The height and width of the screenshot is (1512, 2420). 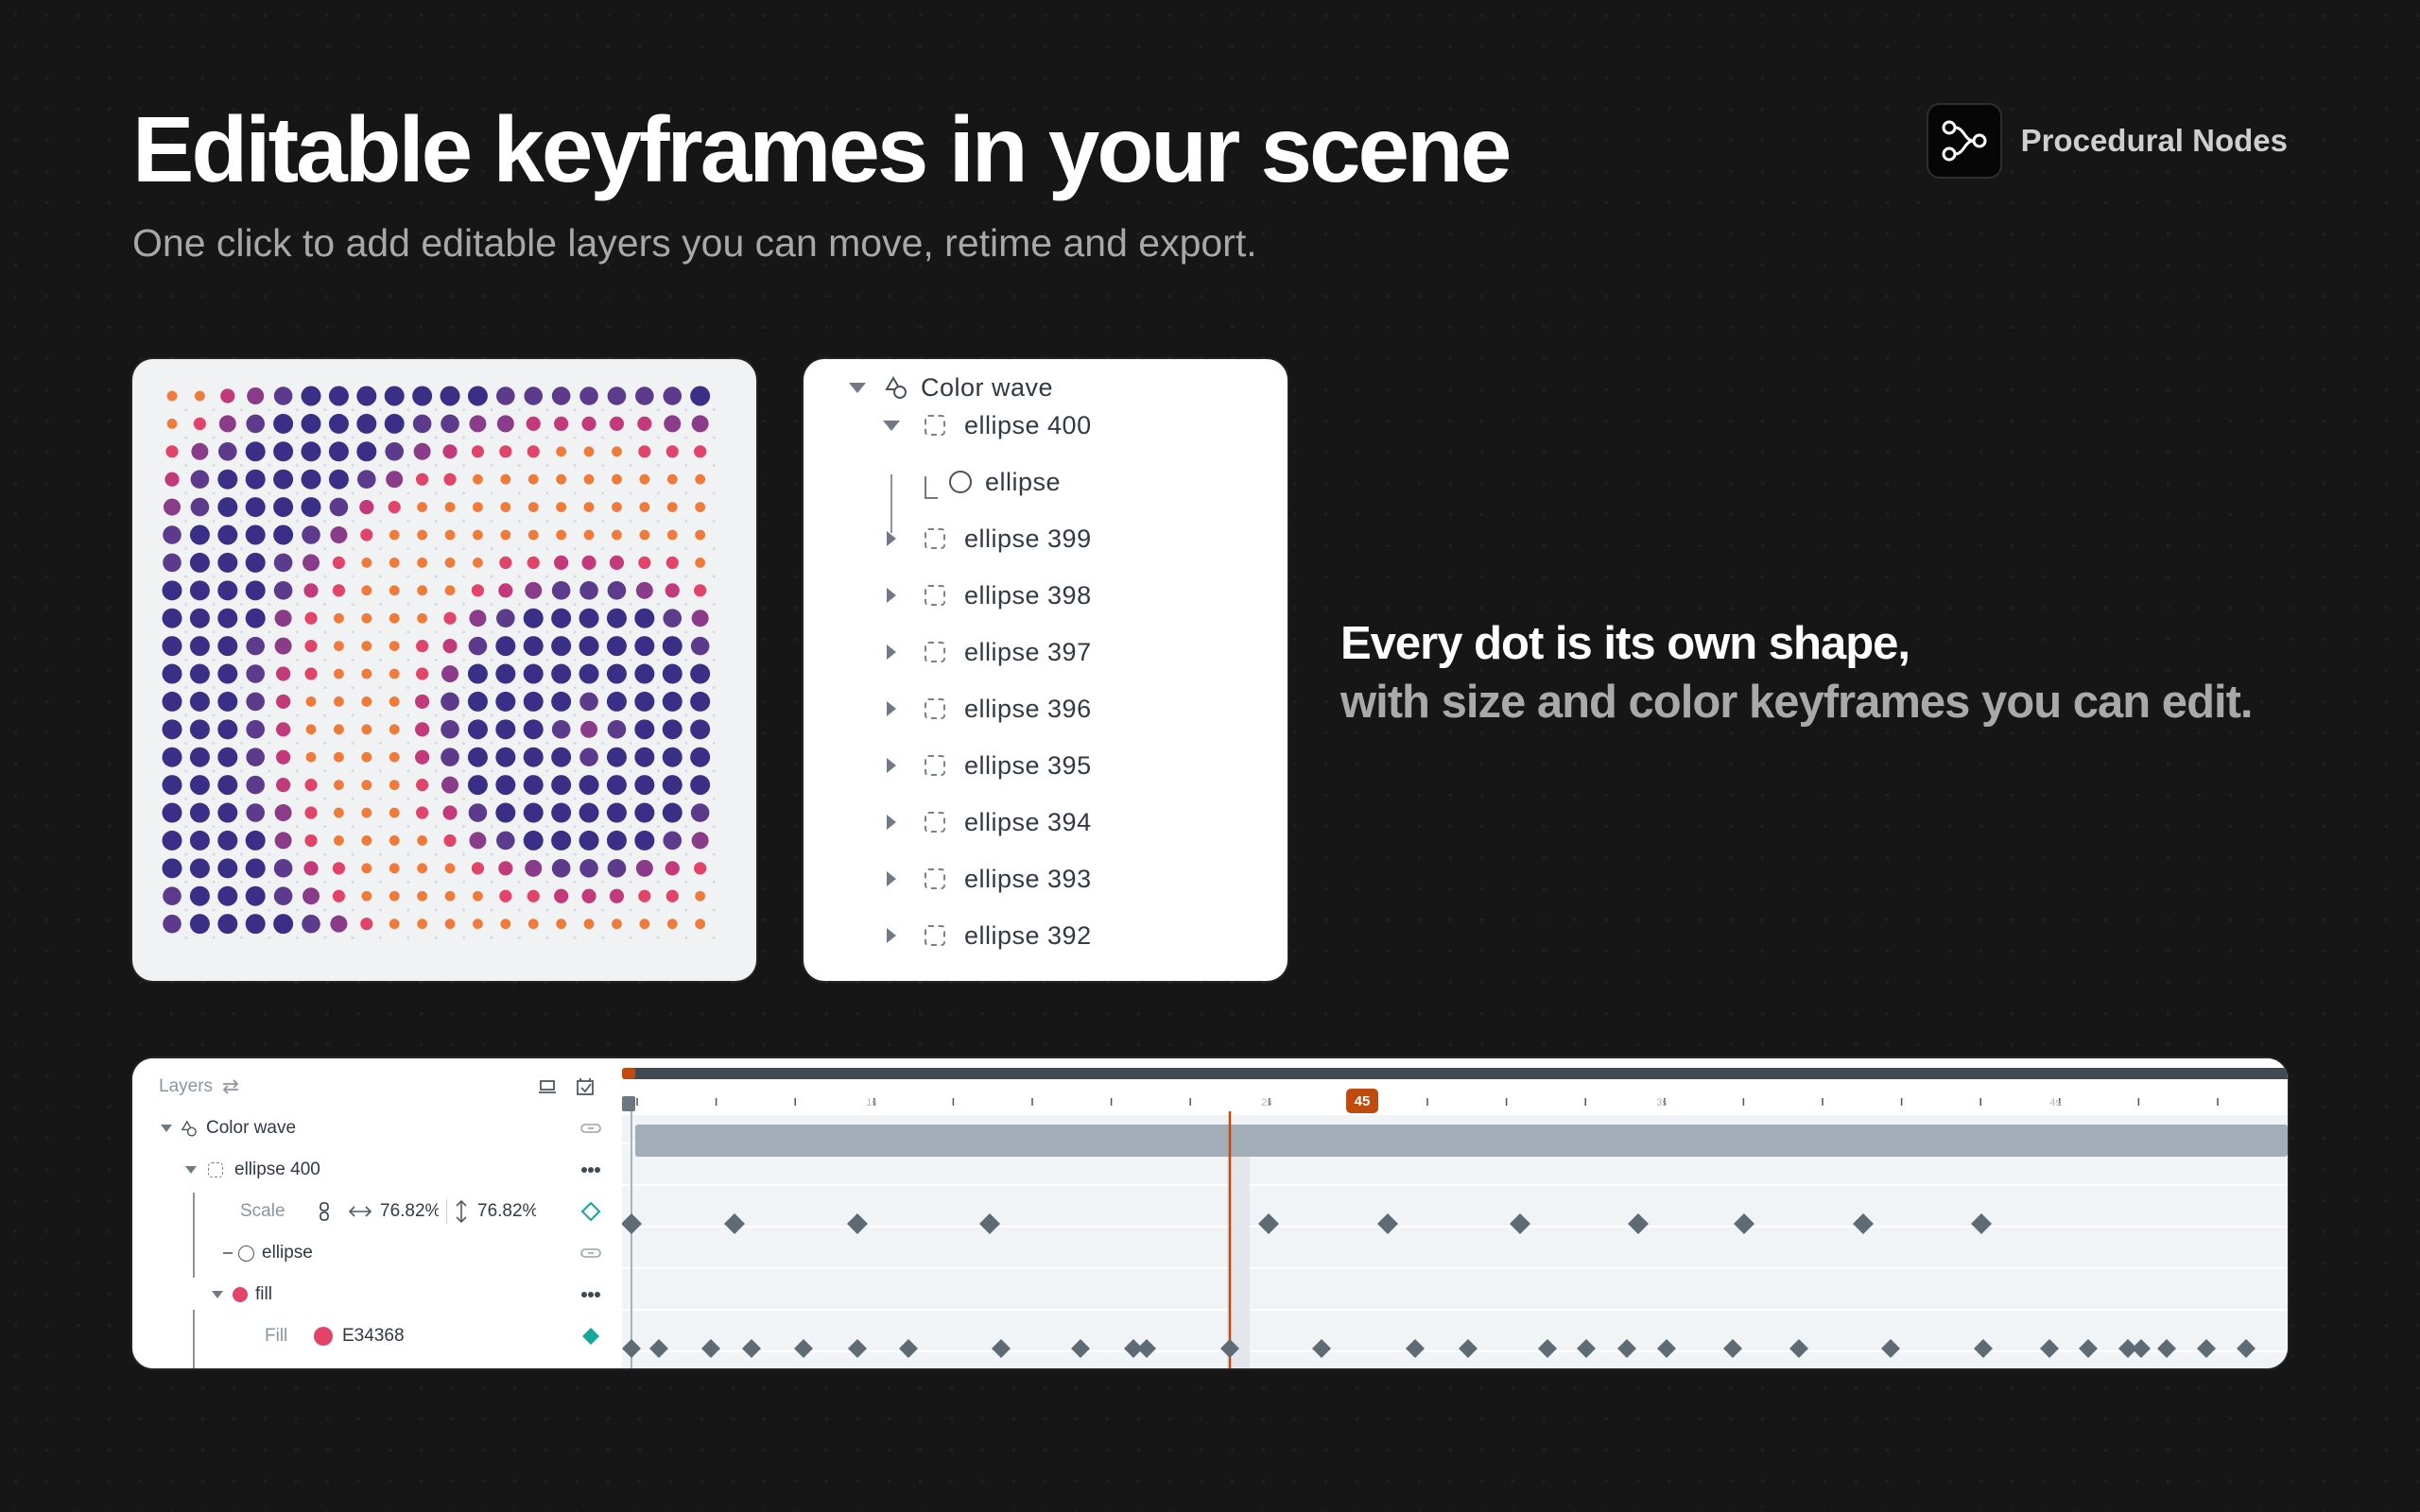 What do you see at coordinates (230, 1086) in the screenshot?
I see `swap-icon` at bounding box center [230, 1086].